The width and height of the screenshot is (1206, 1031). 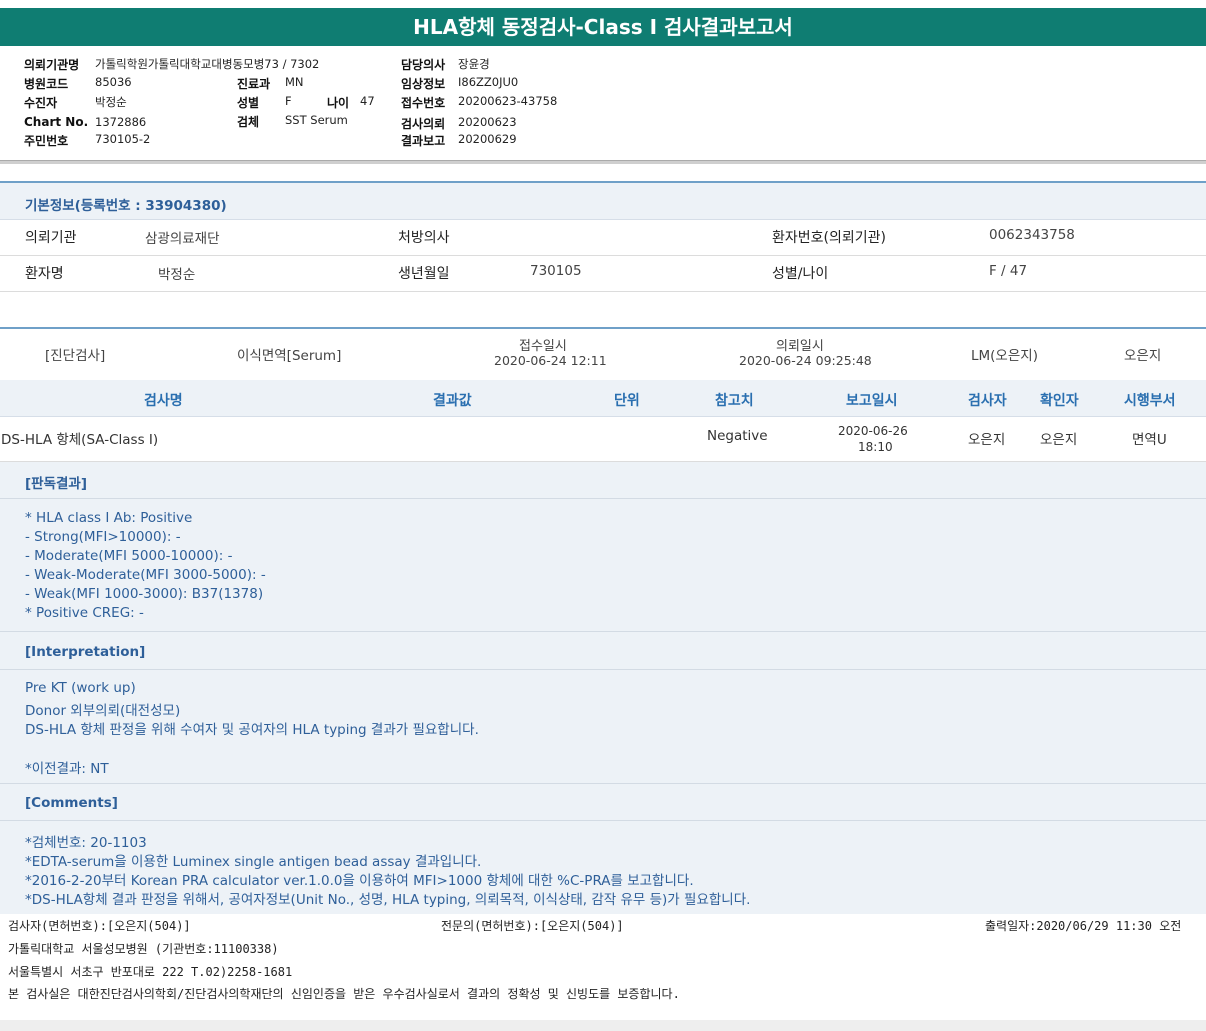 I want to click on header-value: 가톨릭학원가톨릭대학교대병동모병73 / 7302, so click(x=207, y=64).